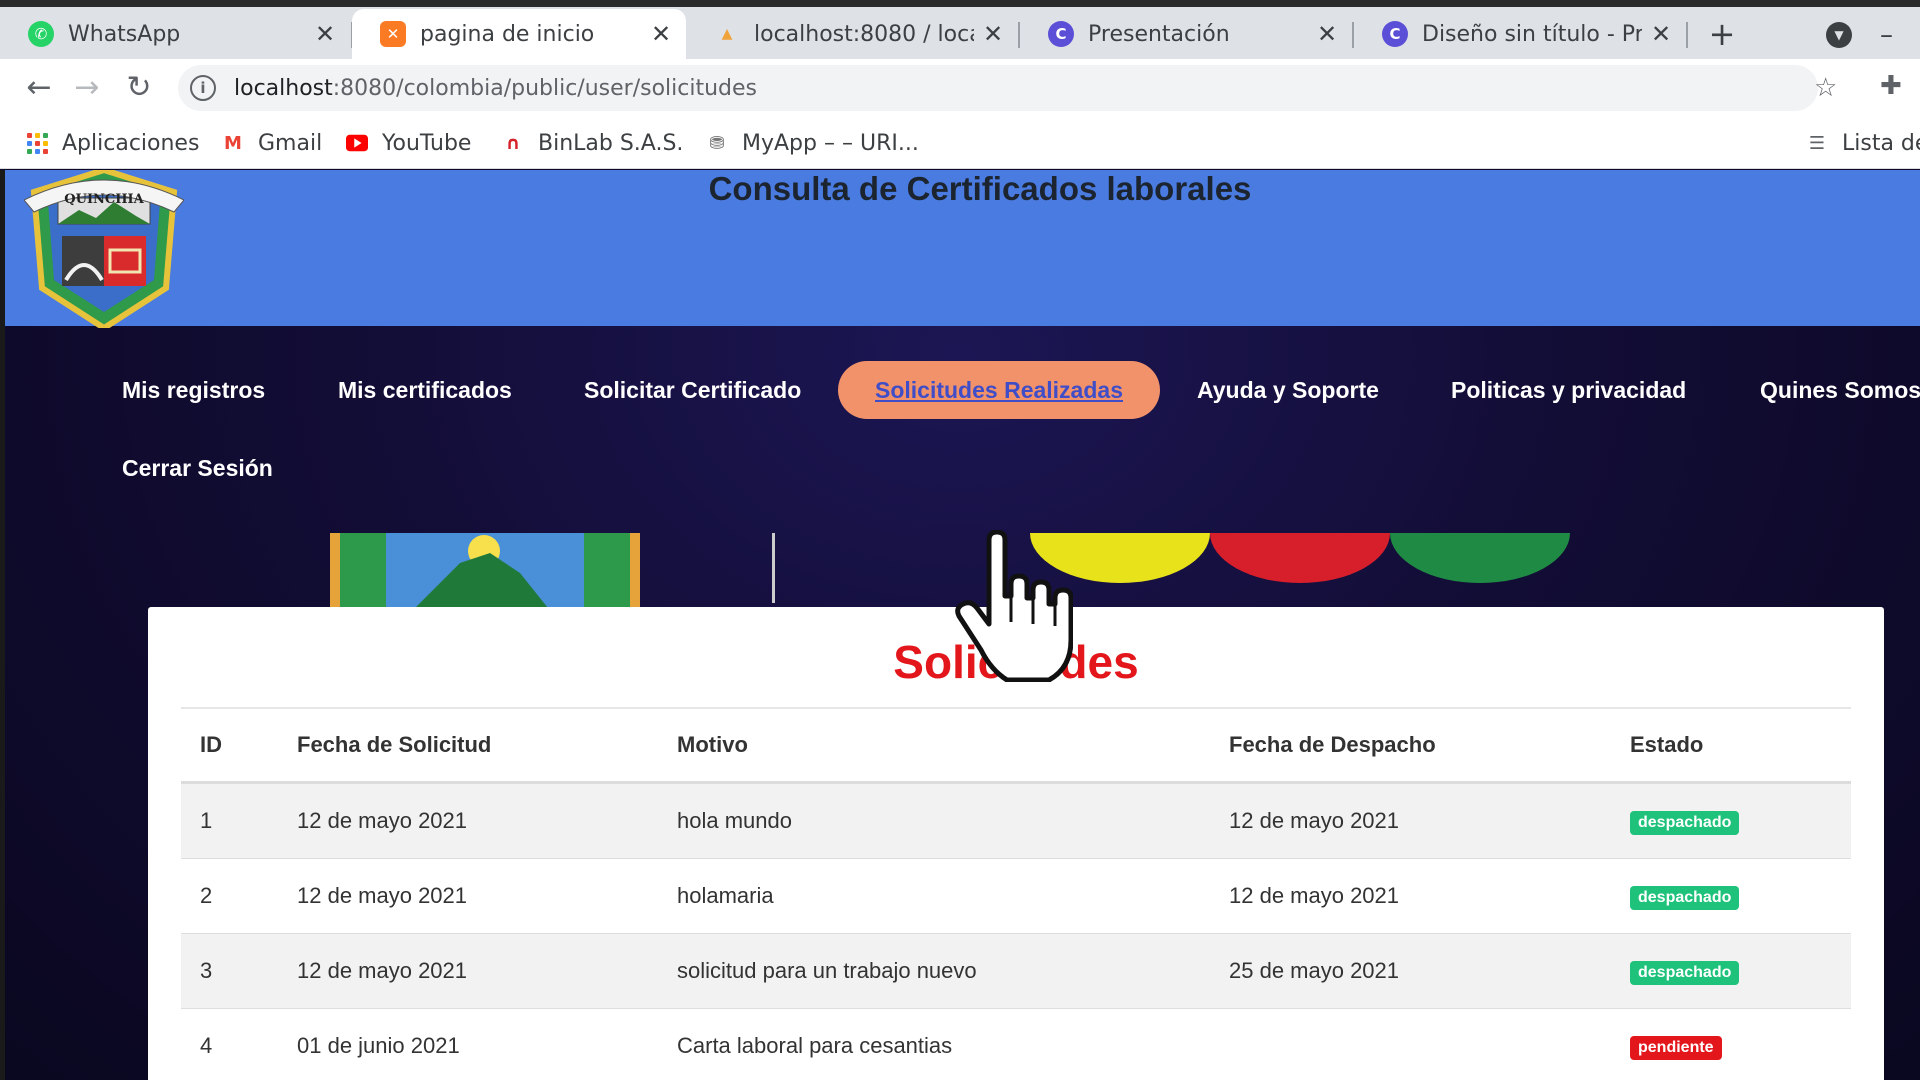  Describe the element at coordinates (131, 143) in the screenshot. I see `bookmark-label: Aplicaciones` at that location.